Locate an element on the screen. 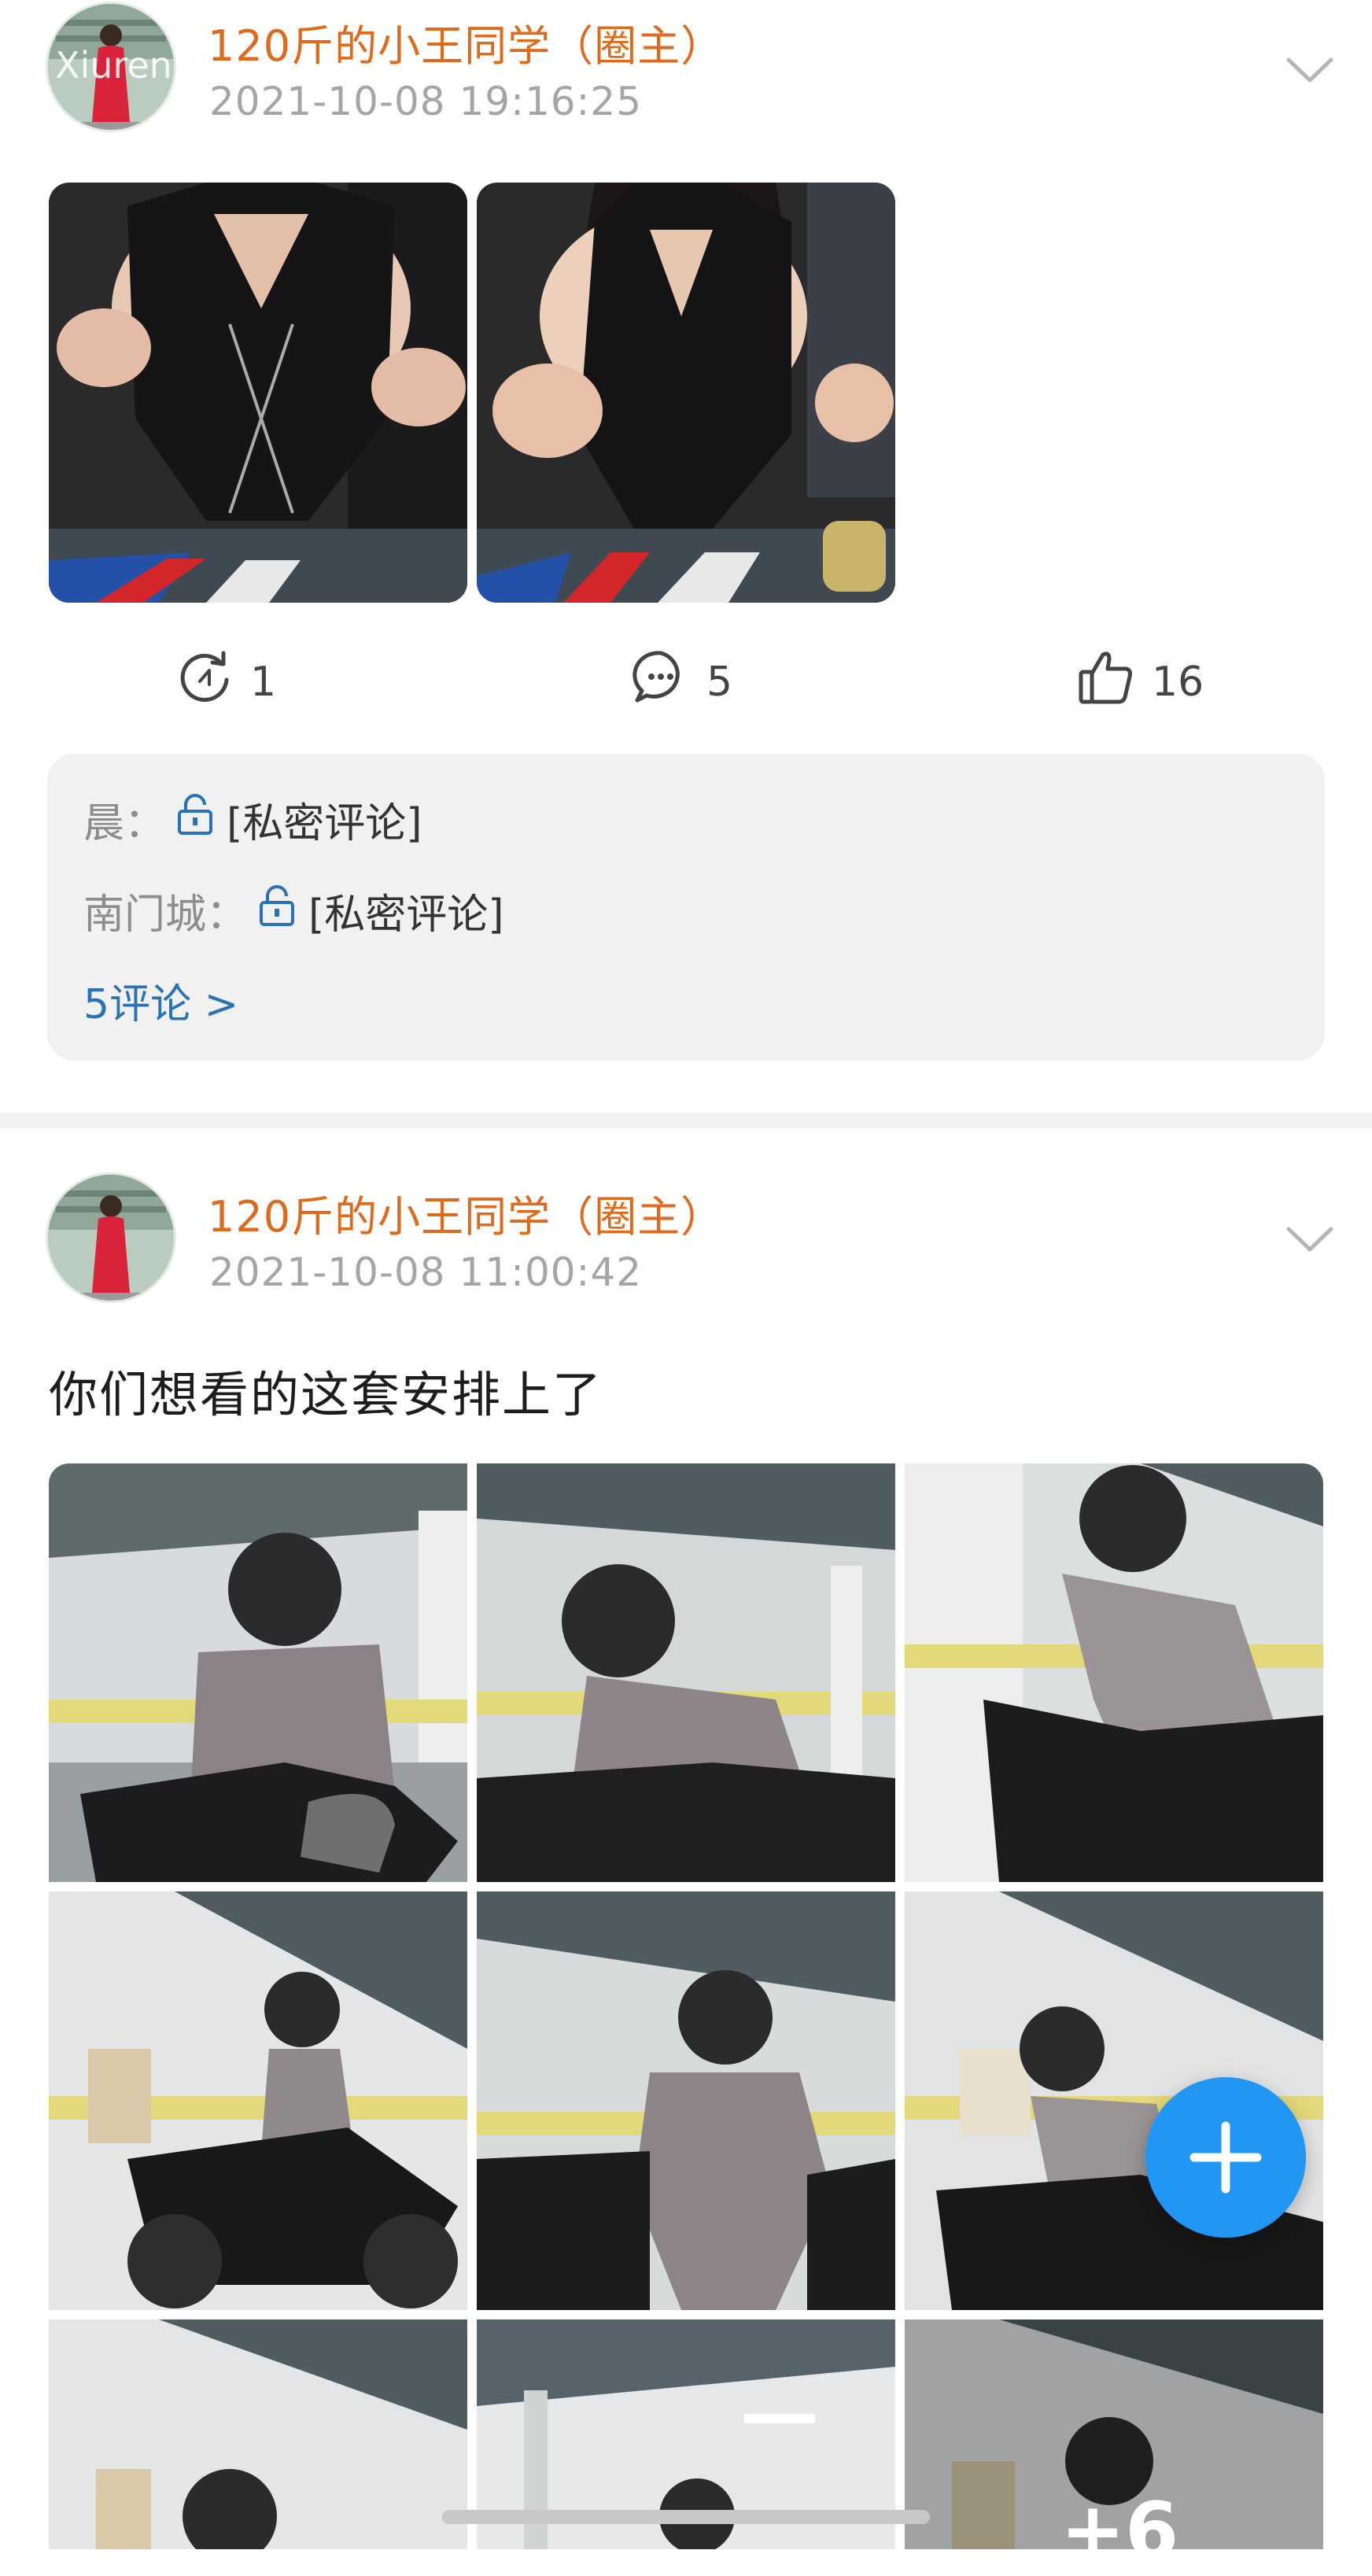 The height and width of the screenshot is (2576, 1372). post-timestamp: 2021-10-08 11:00:42 is located at coordinates (426, 1272).